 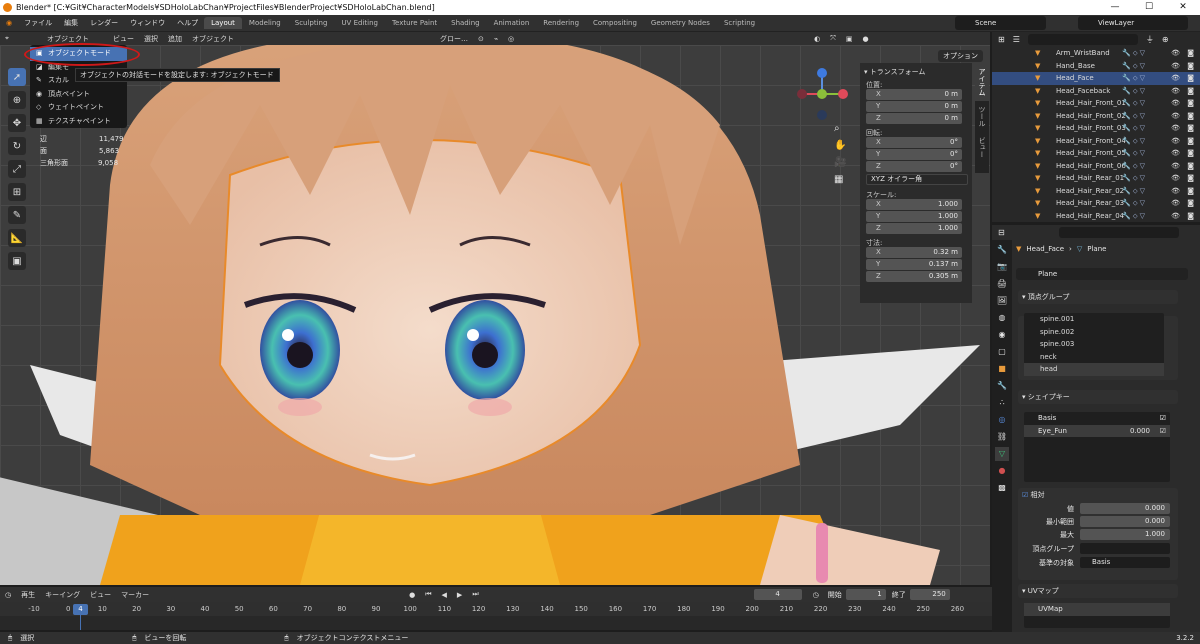 What do you see at coordinates (465, 23) in the screenshot?
I see `tab-shading: Shading` at bounding box center [465, 23].